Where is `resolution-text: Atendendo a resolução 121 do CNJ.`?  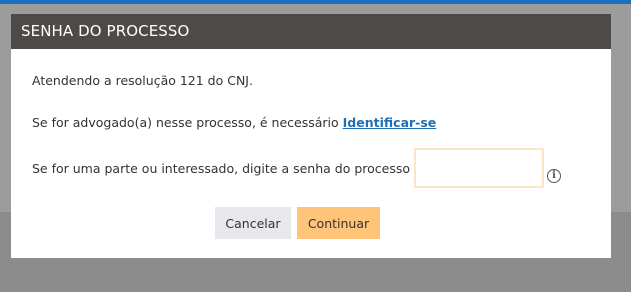
resolution-text: Atendendo a resolução 121 do CNJ. is located at coordinates (142, 80).